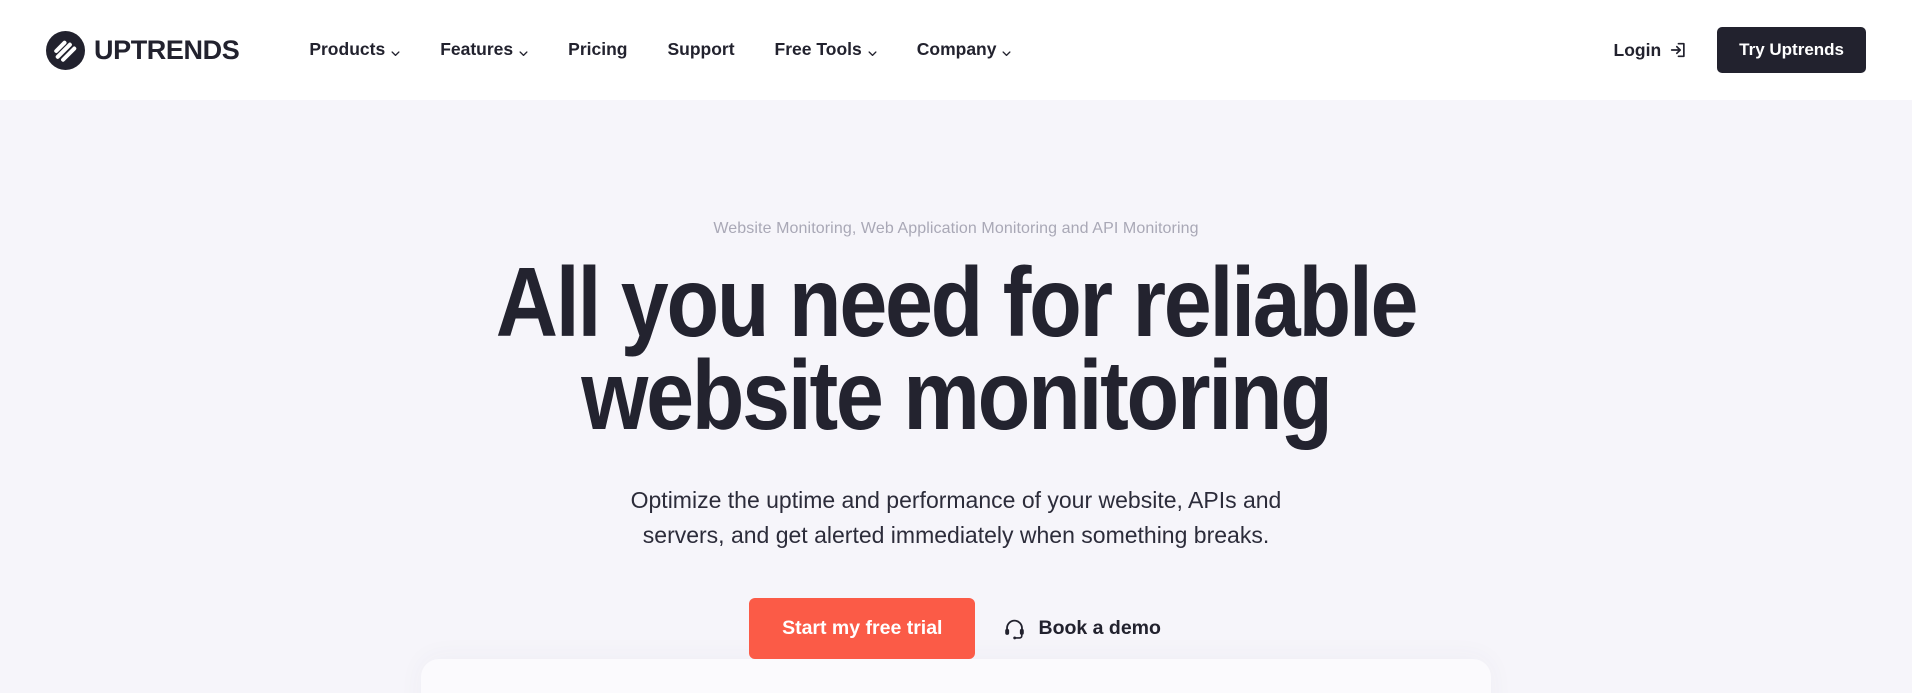 This screenshot has width=1912, height=693. I want to click on hero-headline-line-1: All you need for reliable, so click(957, 302).